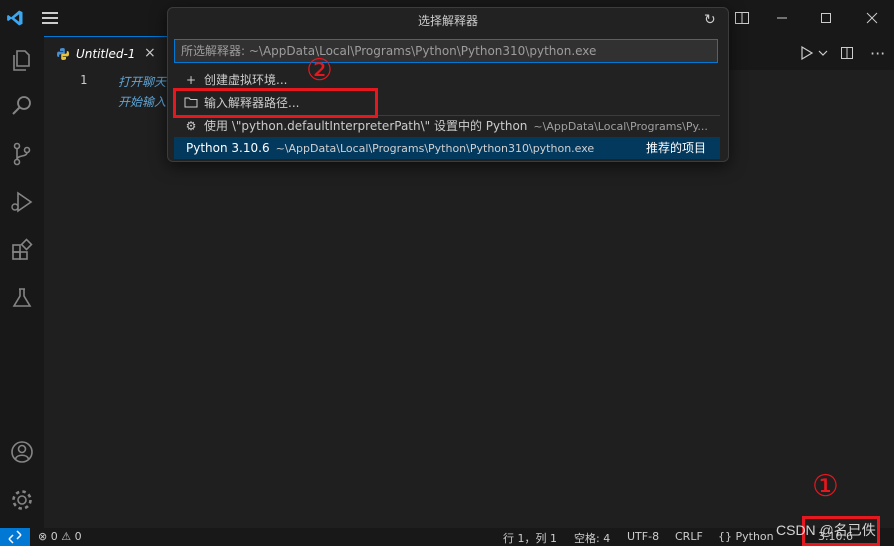 The image size is (894, 546). What do you see at coordinates (319, 70) in the screenshot?
I see `annotation-two: ②` at bounding box center [319, 70].